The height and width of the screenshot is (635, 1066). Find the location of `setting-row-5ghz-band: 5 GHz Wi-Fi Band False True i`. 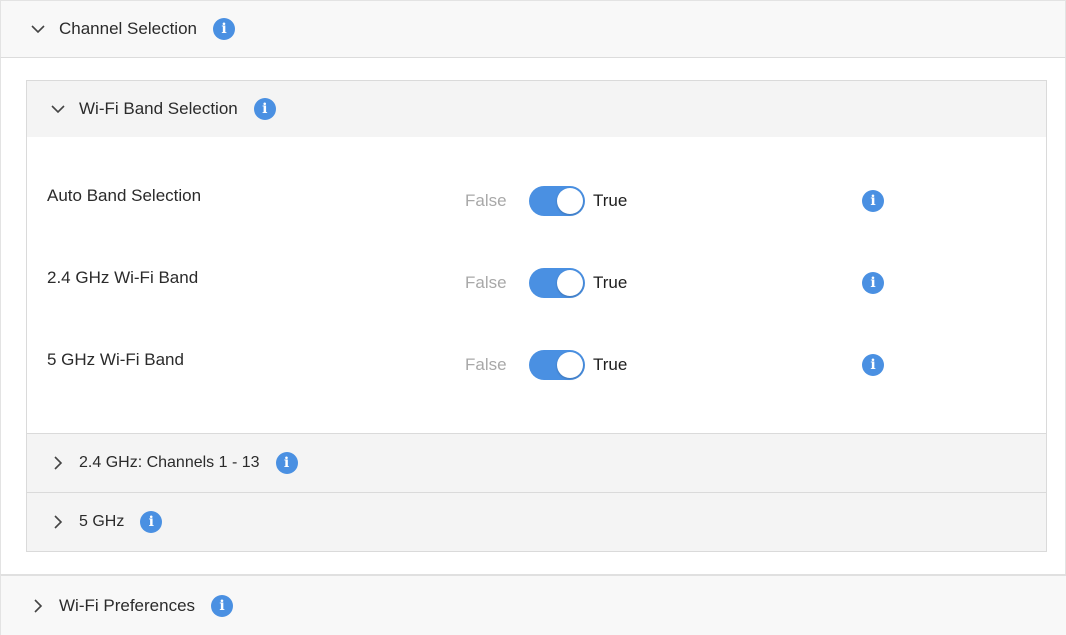

setting-row-5ghz-band: 5 GHz Wi-Fi Band False True i is located at coordinates (536, 361).